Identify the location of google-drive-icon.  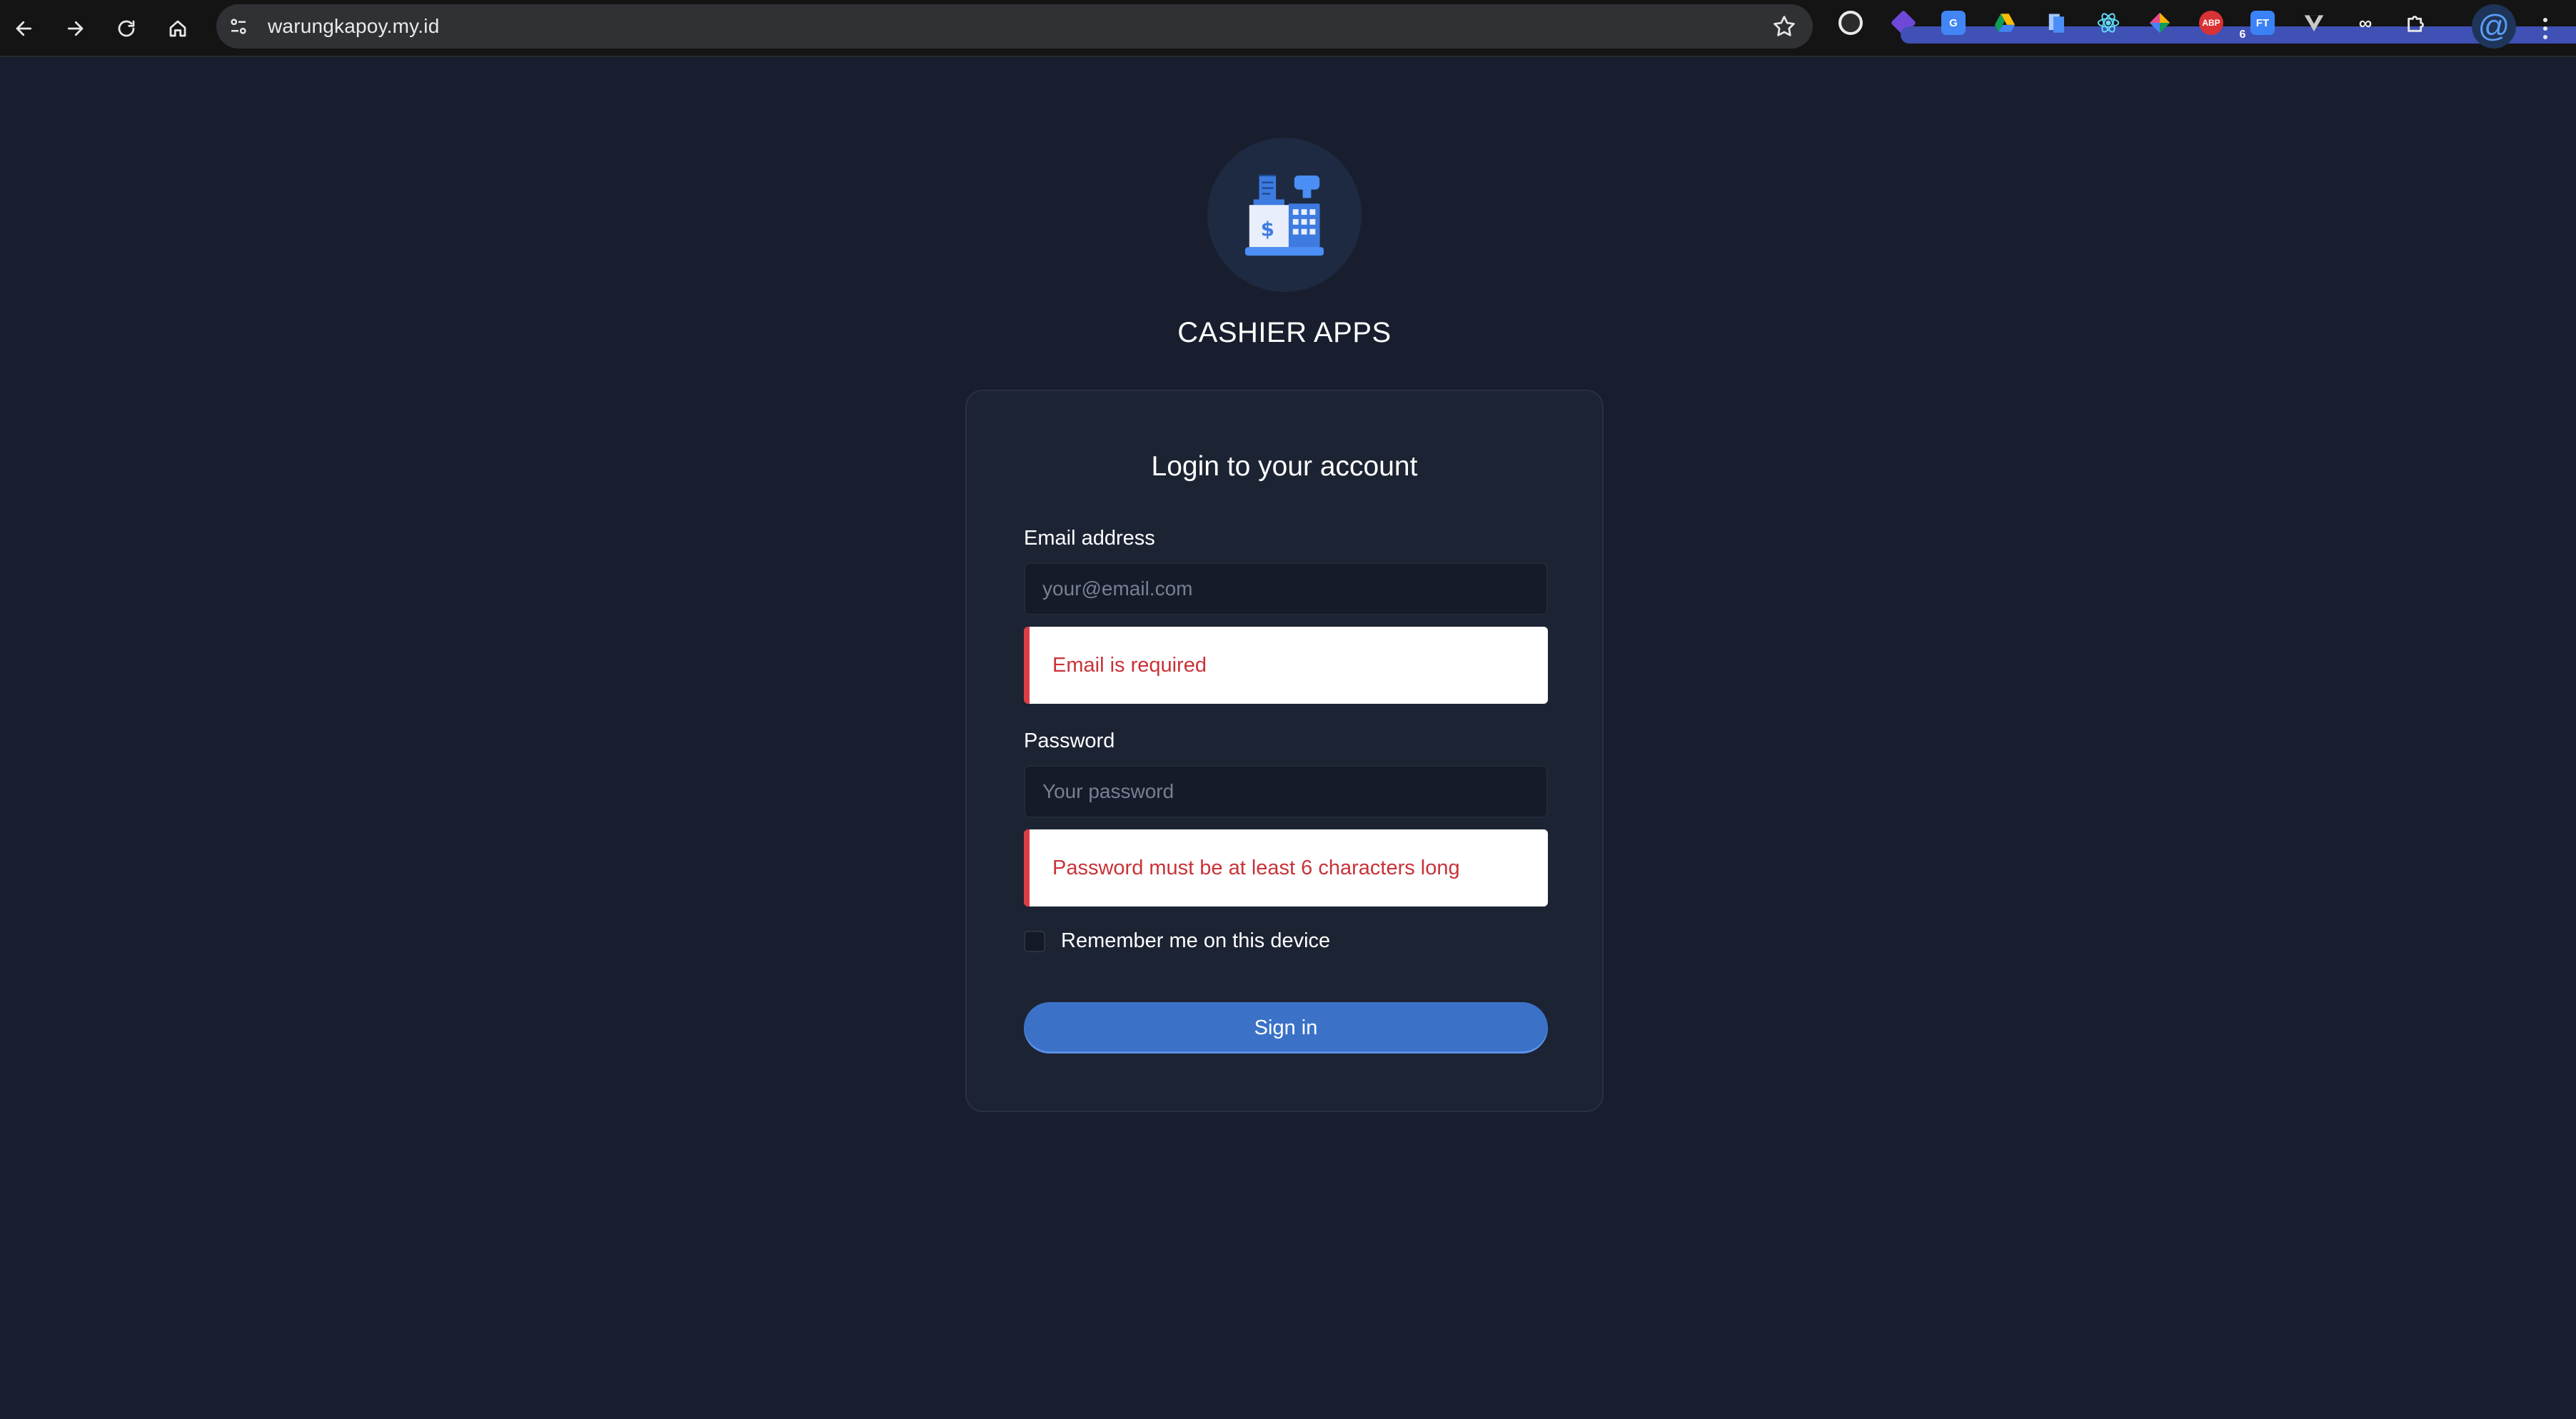
(2005, 23).